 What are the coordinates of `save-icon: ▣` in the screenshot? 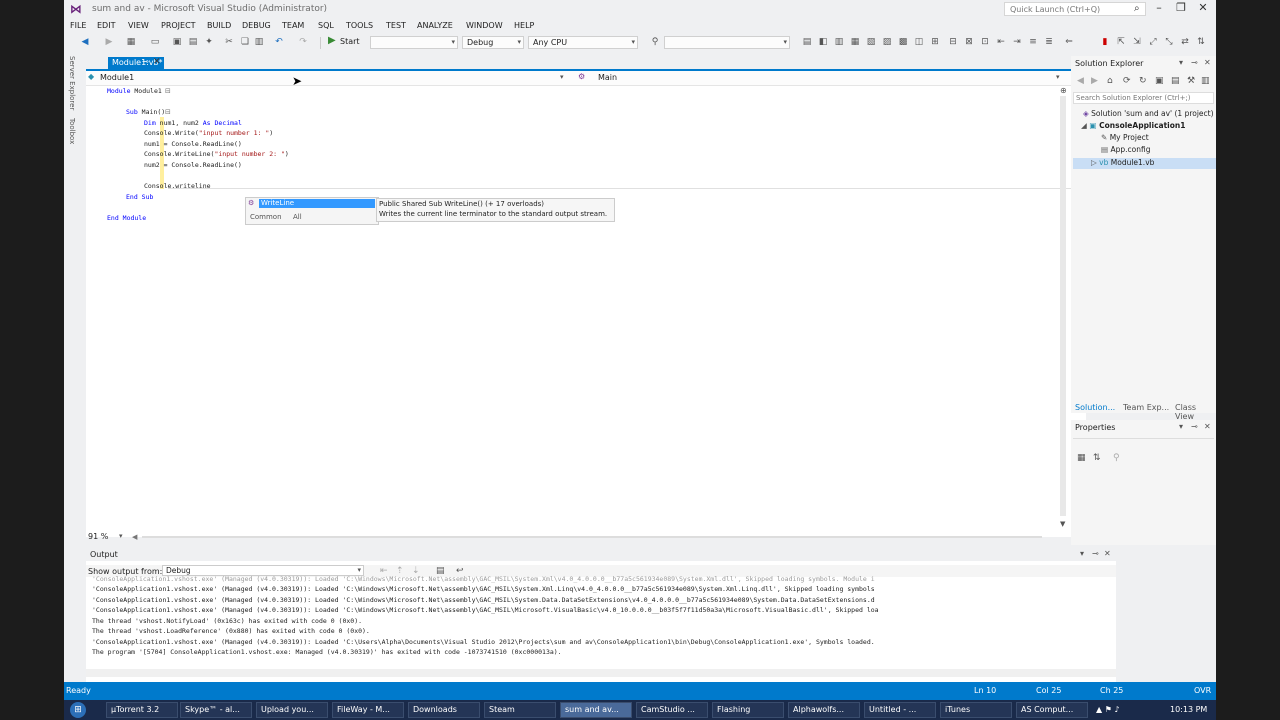 It's located at (177, 42).